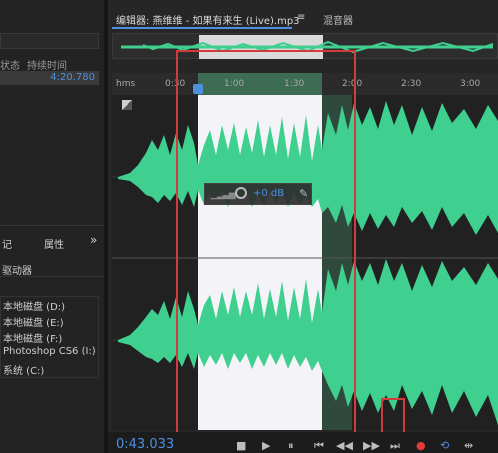 The image size is (498, 453). Describe the element at coordinates (93, 240) in the screenshot. I see `panel-overflow-icon: »` at that location.